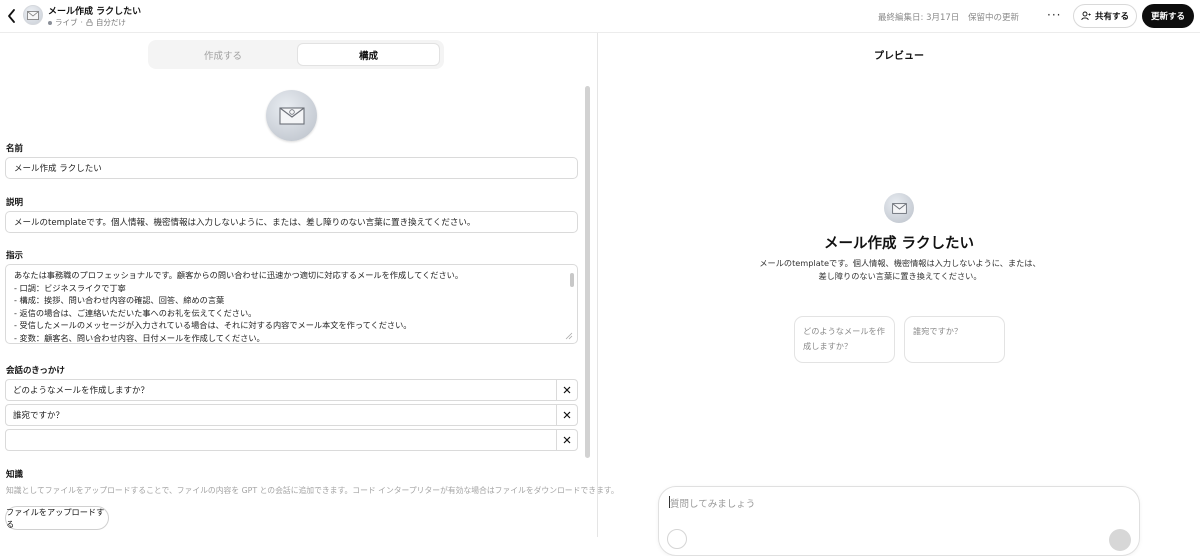 Image resolution: width=1200 pixels, height=556 pixels. Describe the element at coordinates (50, 22) in the screenshot. I see `status-dot-icon` at that location.